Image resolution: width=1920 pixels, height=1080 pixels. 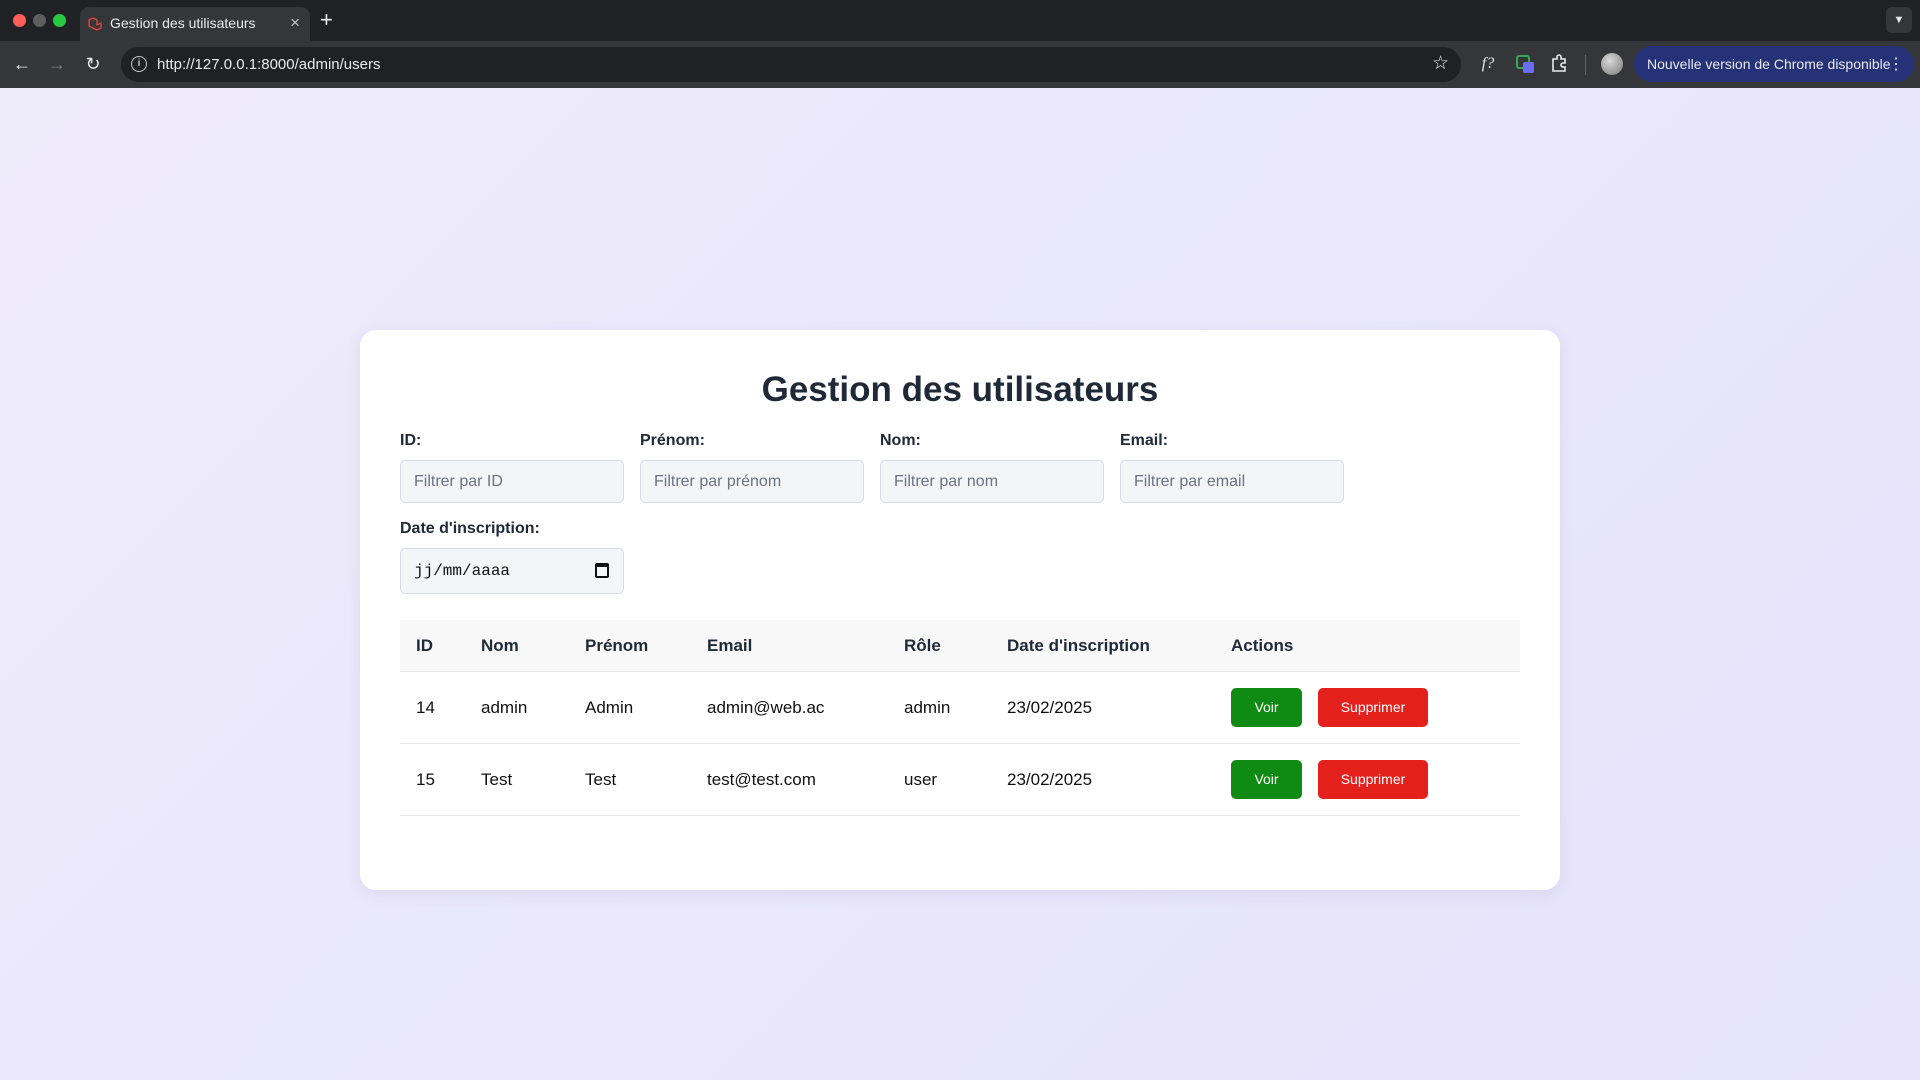 What do you see at coordinates (326, 20) in the screenshot?
I see `new-tab-button: +` at bounding box center [326, 20].